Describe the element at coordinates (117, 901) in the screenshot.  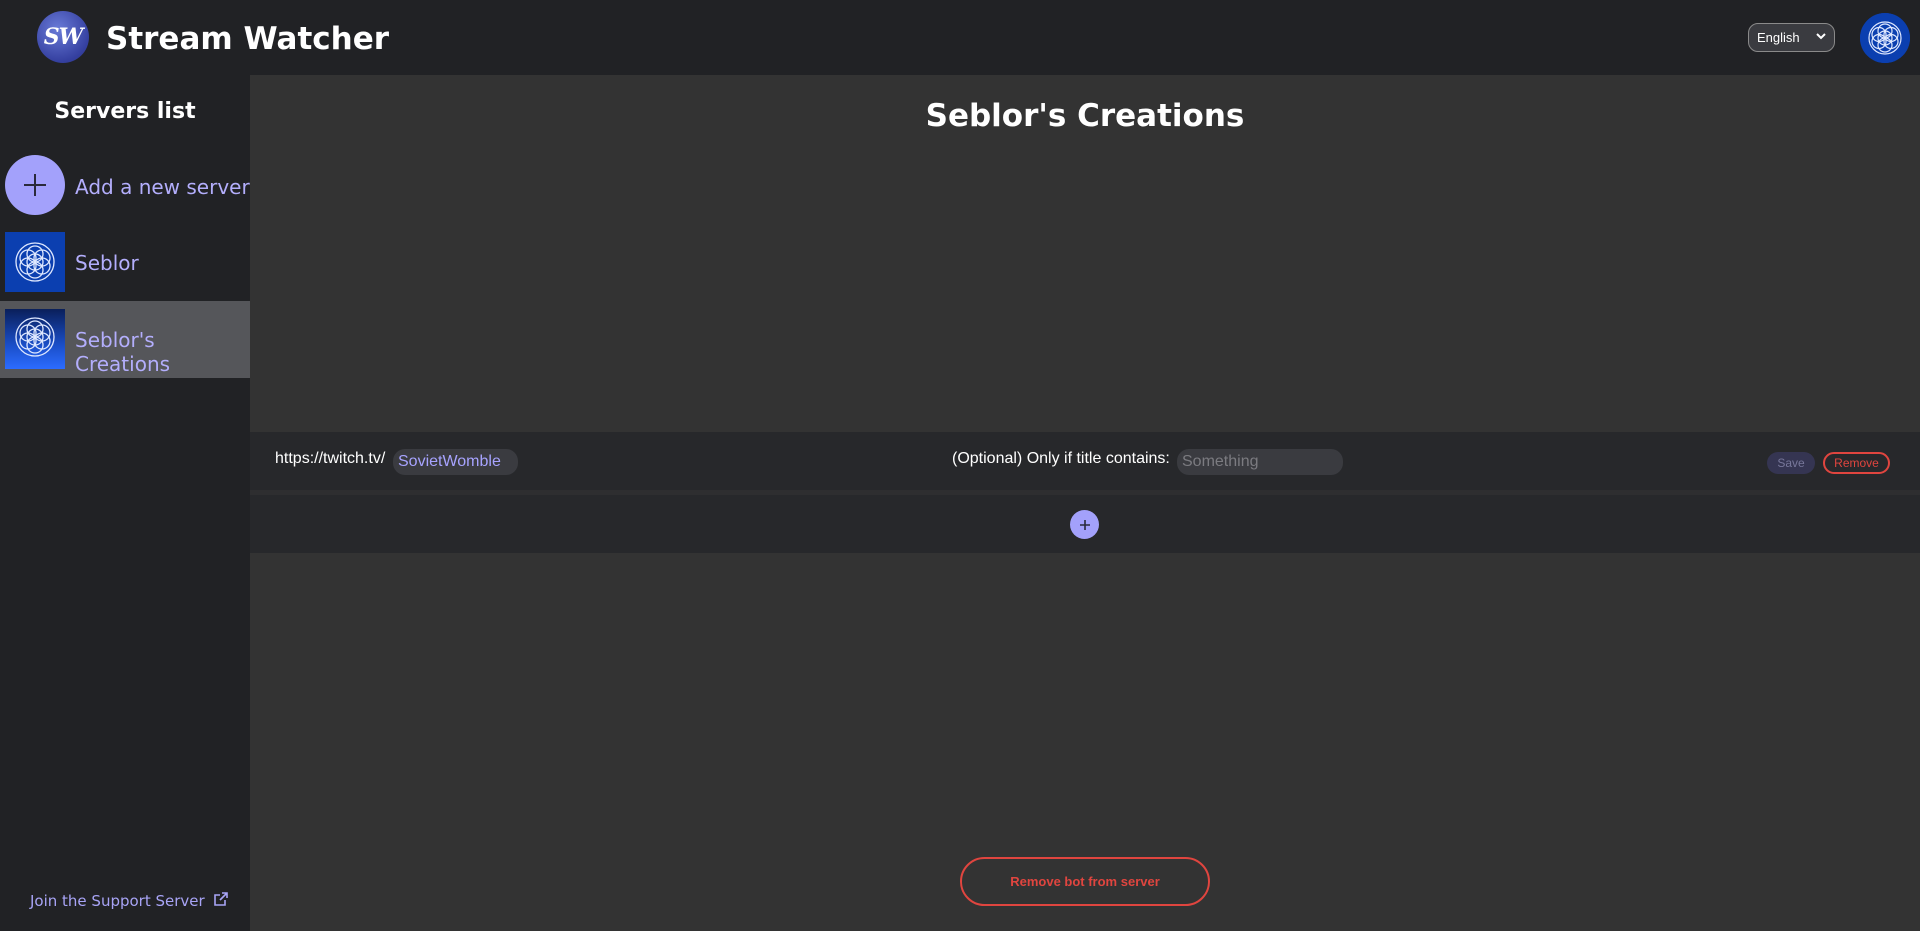
I see `support-link-label: Join the Support Server` at that location.